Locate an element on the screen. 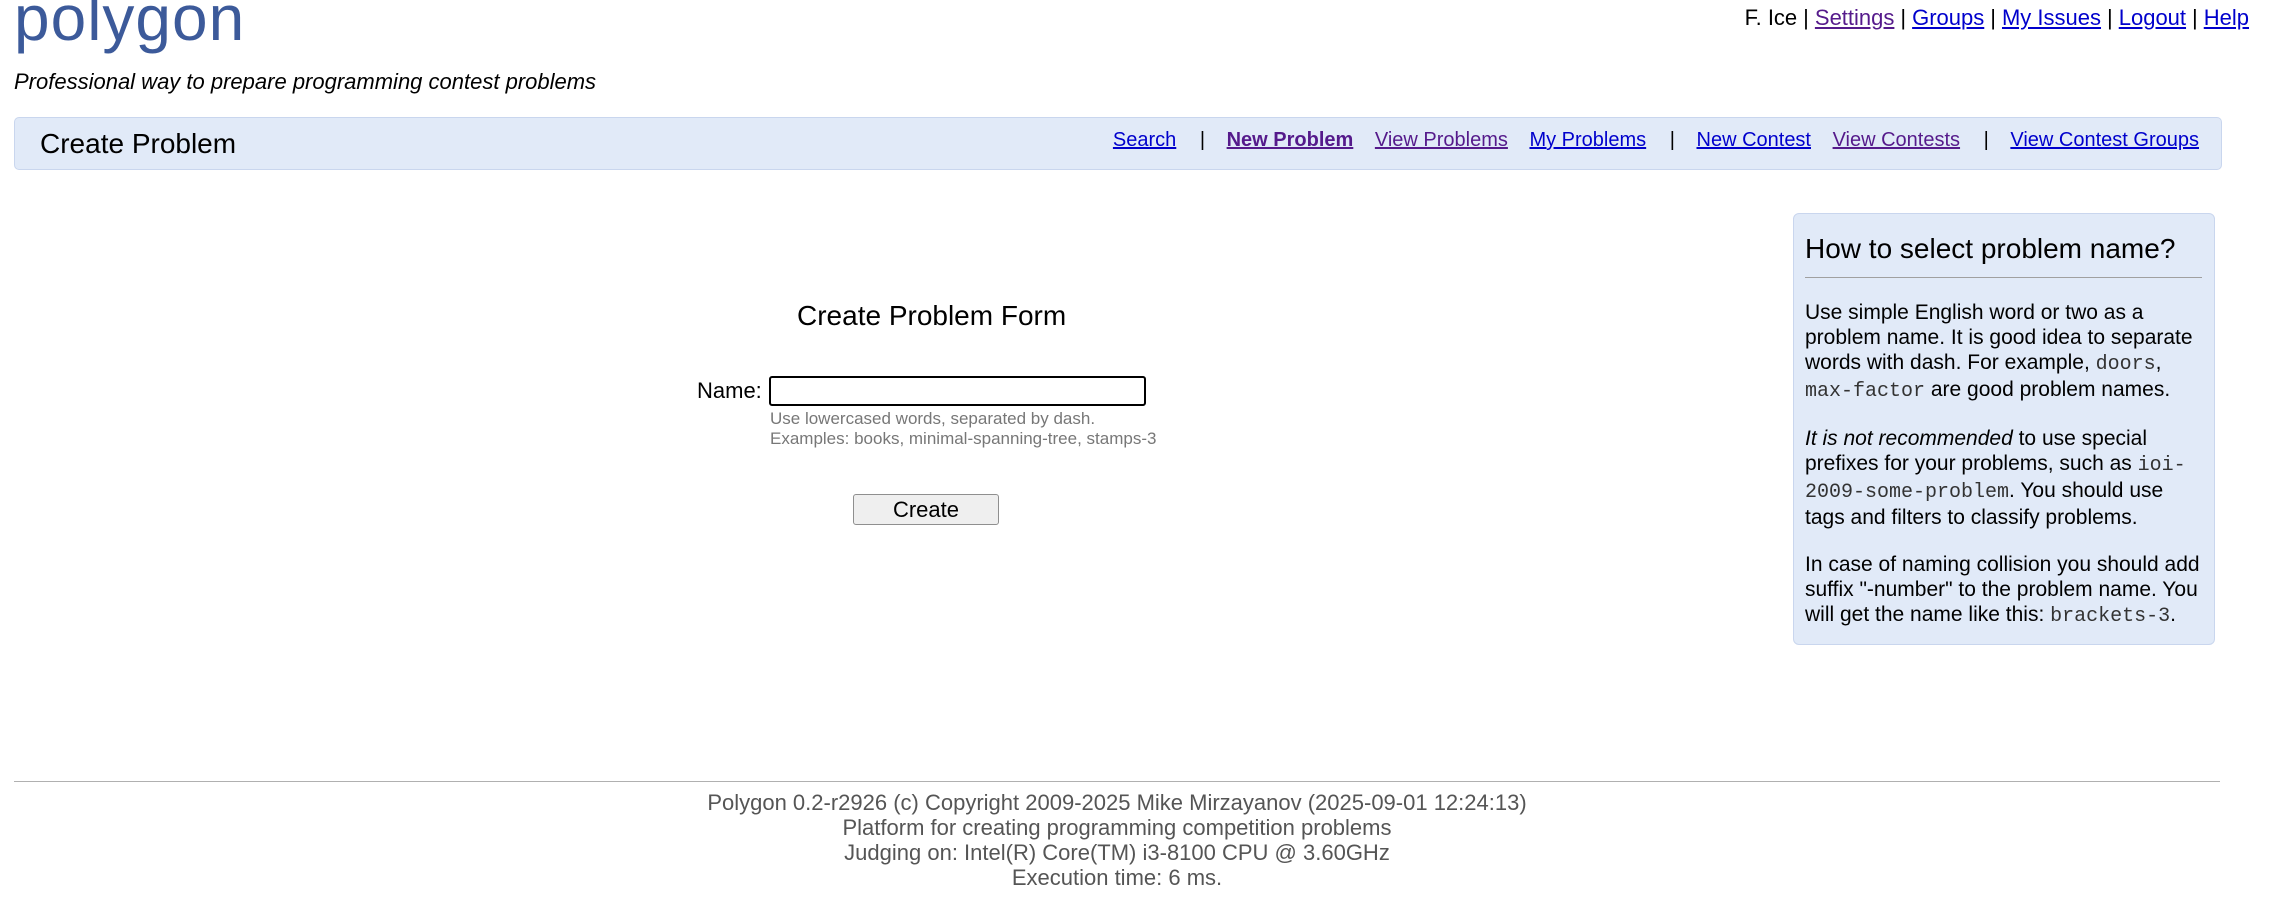  example-code: max-factor is located at coordinates (1865, 391).